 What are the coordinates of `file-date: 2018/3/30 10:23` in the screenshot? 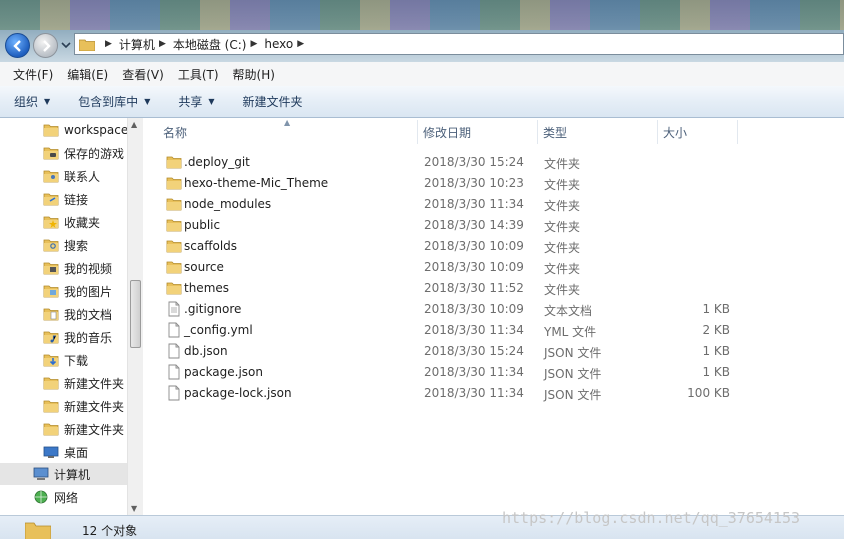 It's located at (474, 183).